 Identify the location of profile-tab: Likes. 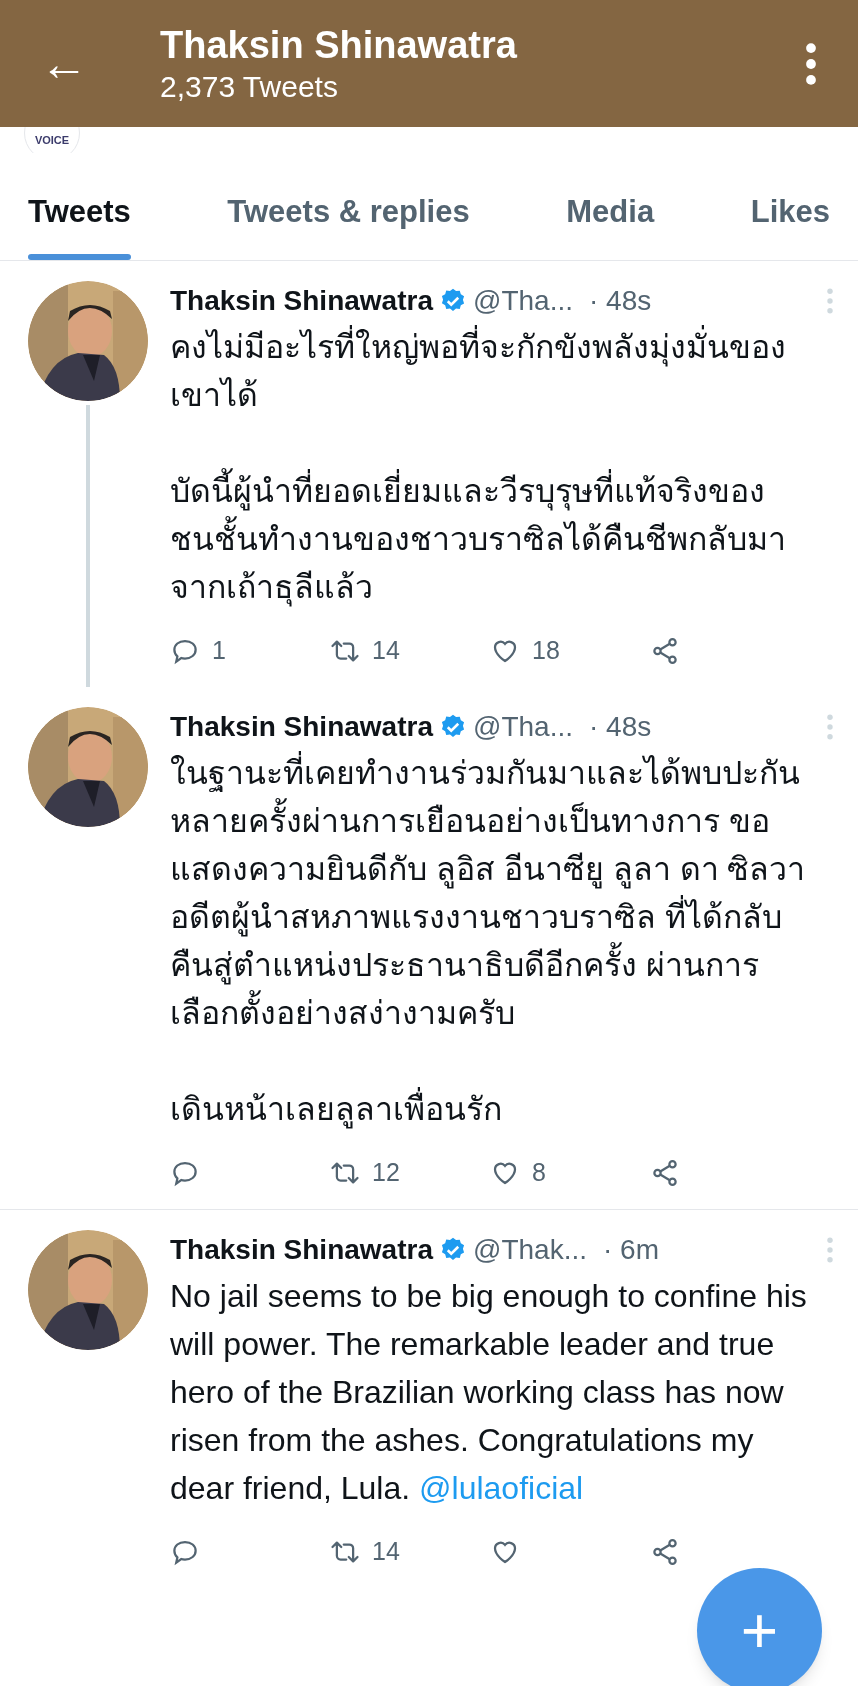
(790, 217).